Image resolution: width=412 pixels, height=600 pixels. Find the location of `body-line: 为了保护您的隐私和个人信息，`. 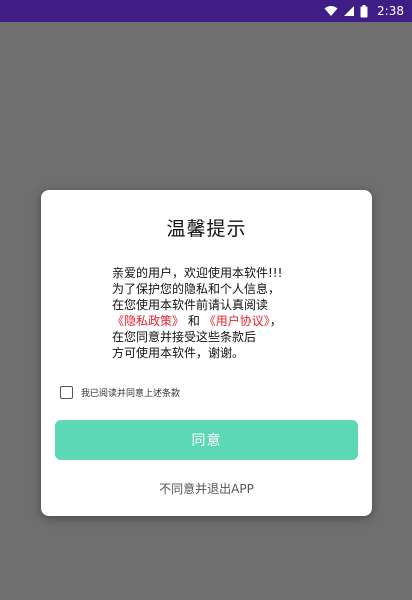

body-line: 为了保护您的隐私和个人信息， is located at coordinates (196, 289).